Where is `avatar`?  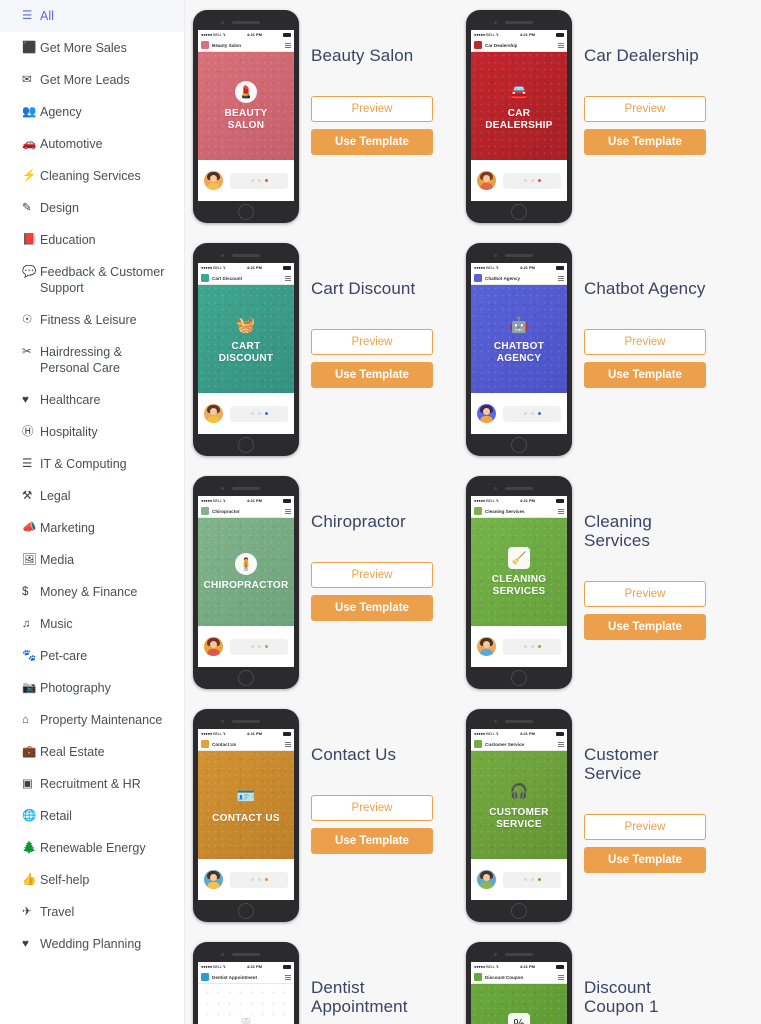 avatar is located at coordinates (486, 180).